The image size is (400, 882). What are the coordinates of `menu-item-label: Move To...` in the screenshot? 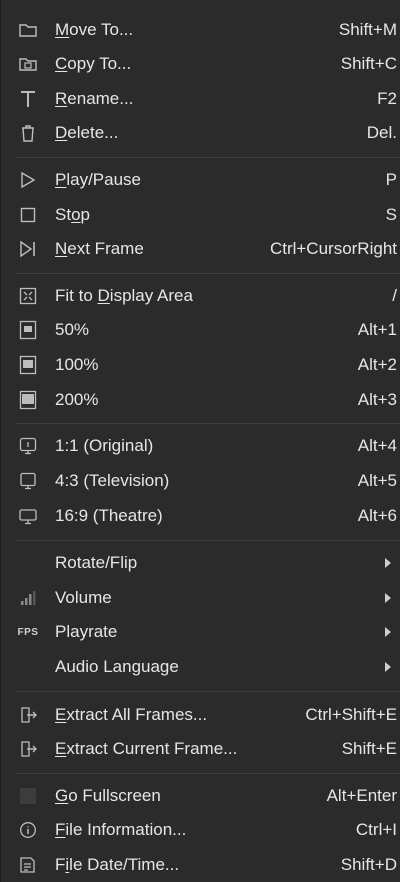 It's located at (94, 29).